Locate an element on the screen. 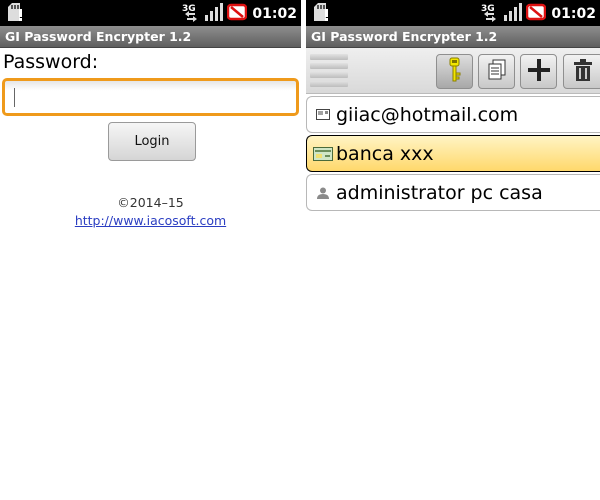 This screenshot has width=600, height=500. copy-button is located at coordinates (496, 71).